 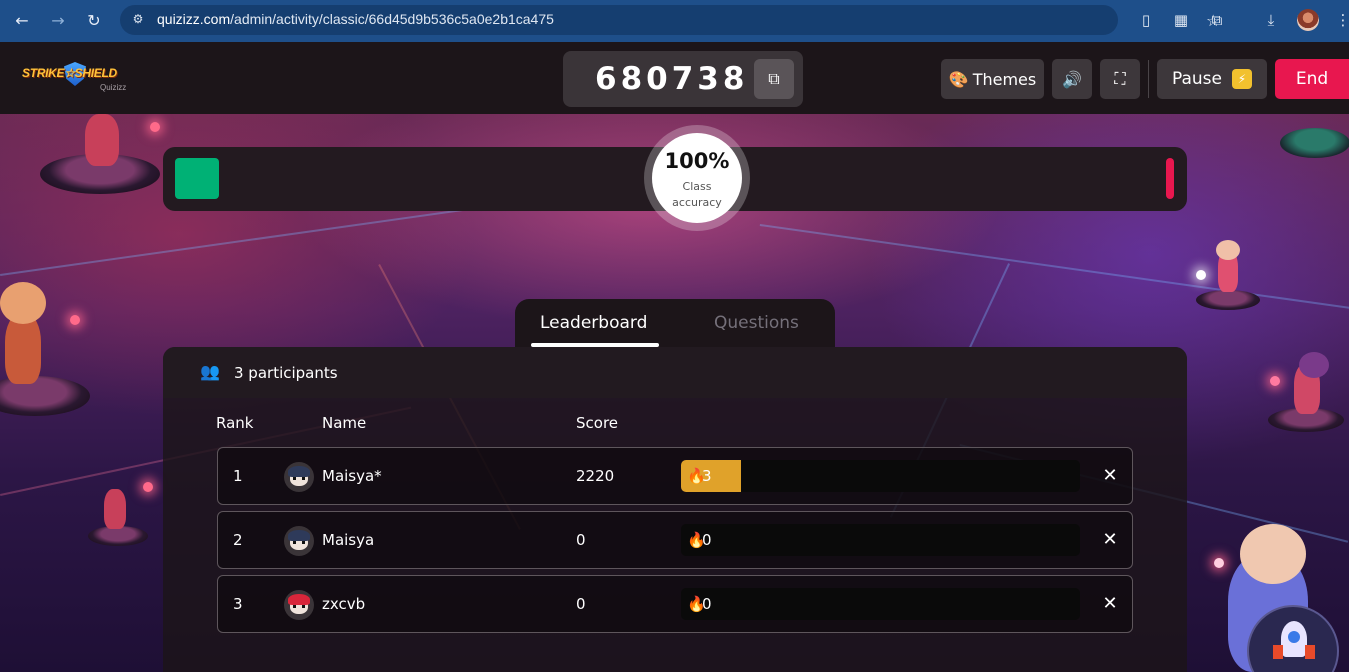 What do you see at coordinates (299, 605) in the screenshot?
I see `red-cap-avatar` at bounding box center [299, 605].